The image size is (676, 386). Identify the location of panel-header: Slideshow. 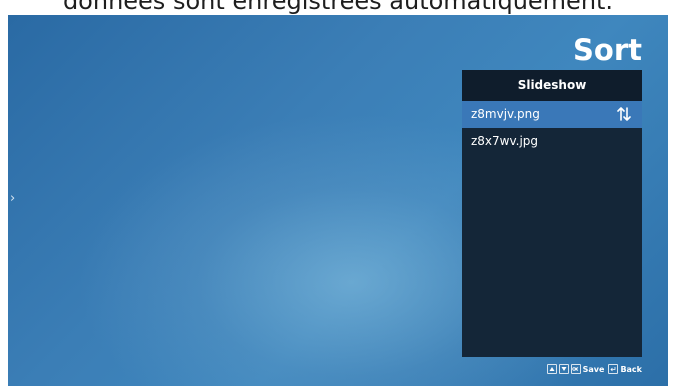
(552, 85).